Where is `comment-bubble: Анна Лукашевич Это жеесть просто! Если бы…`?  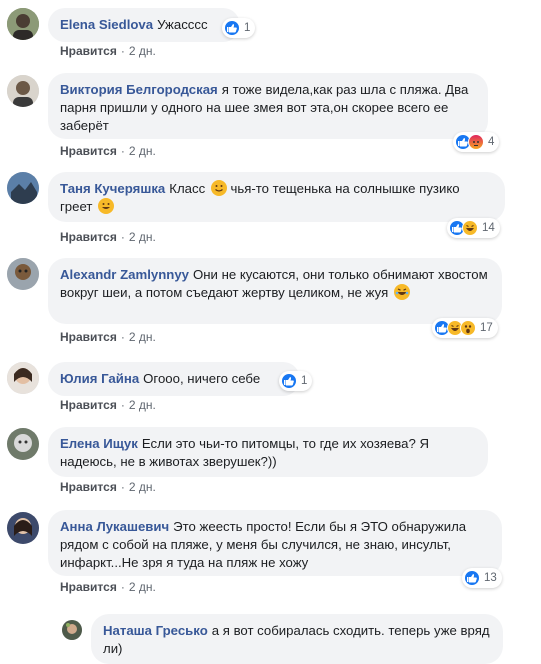
comment-bubble: Анна Лукашевич Это жеесть просто! Если бы… is located at coordinates (275, 543).